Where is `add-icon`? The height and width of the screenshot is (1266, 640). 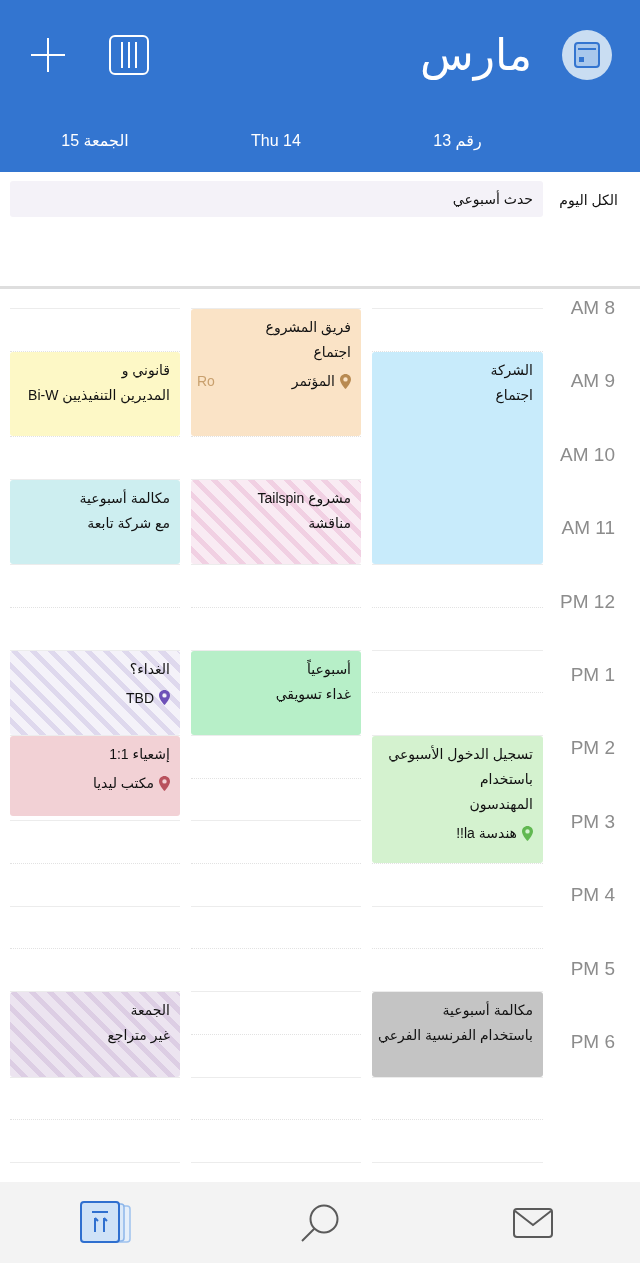 add-icon is located at coordinates (48, 55).